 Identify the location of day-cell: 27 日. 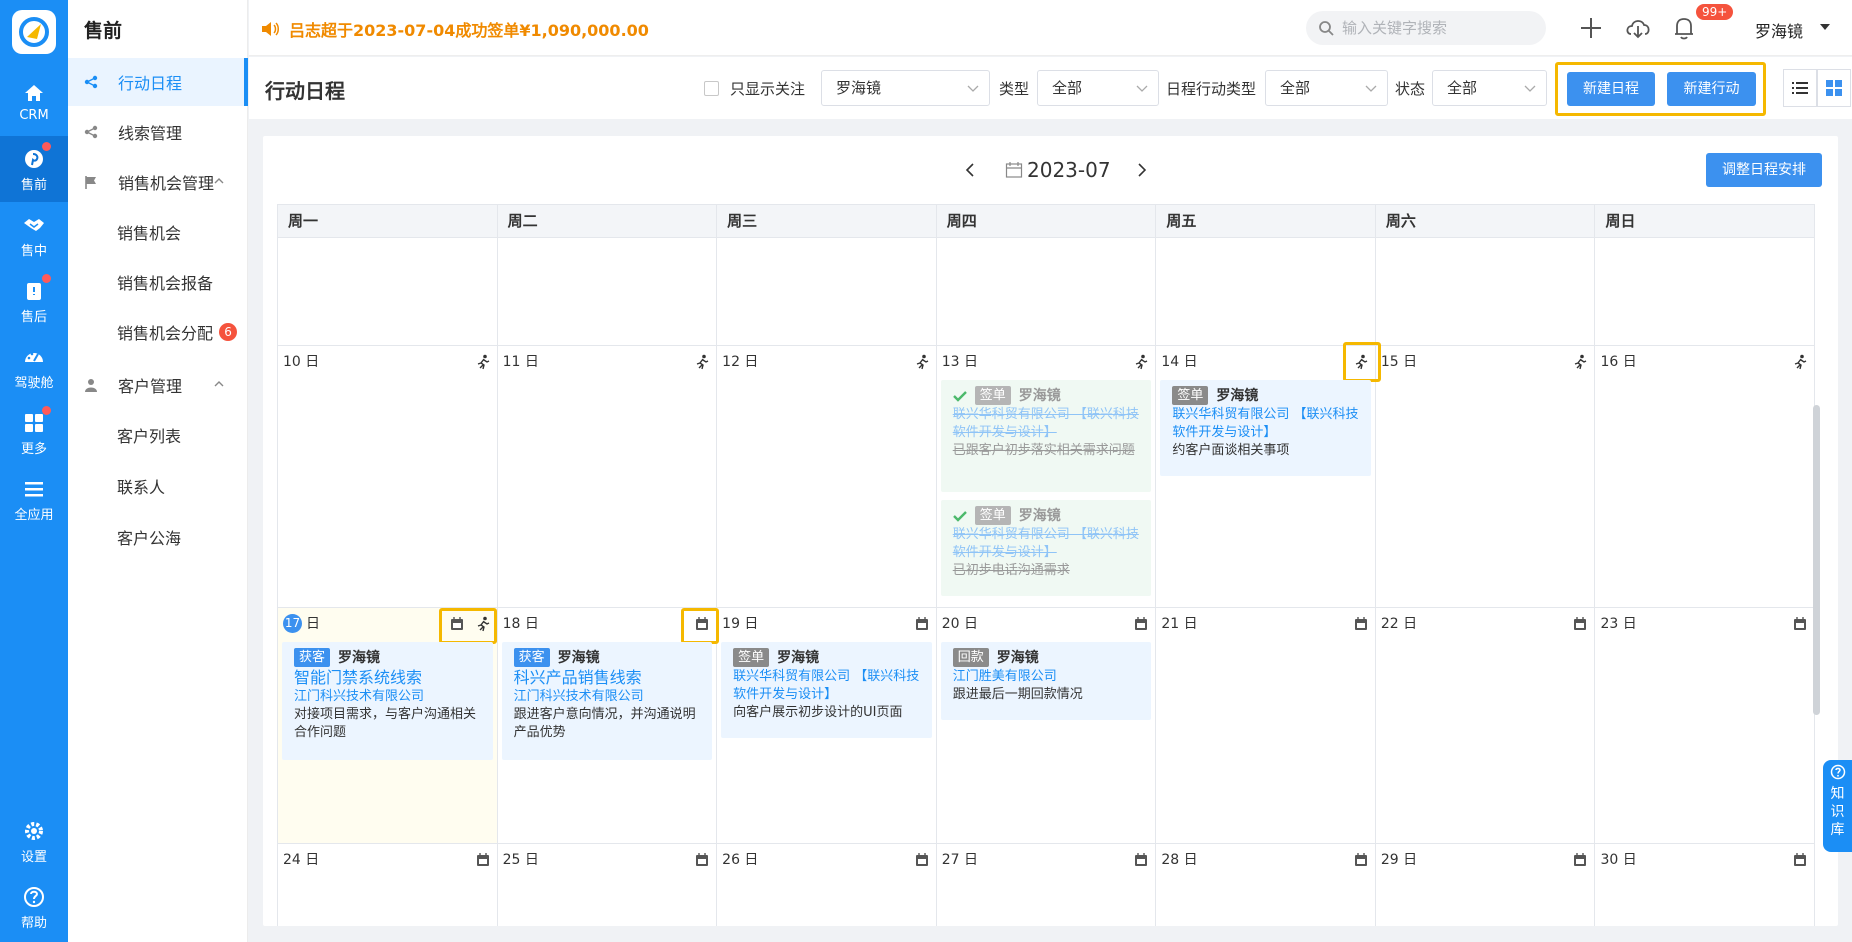
(1047, 885).